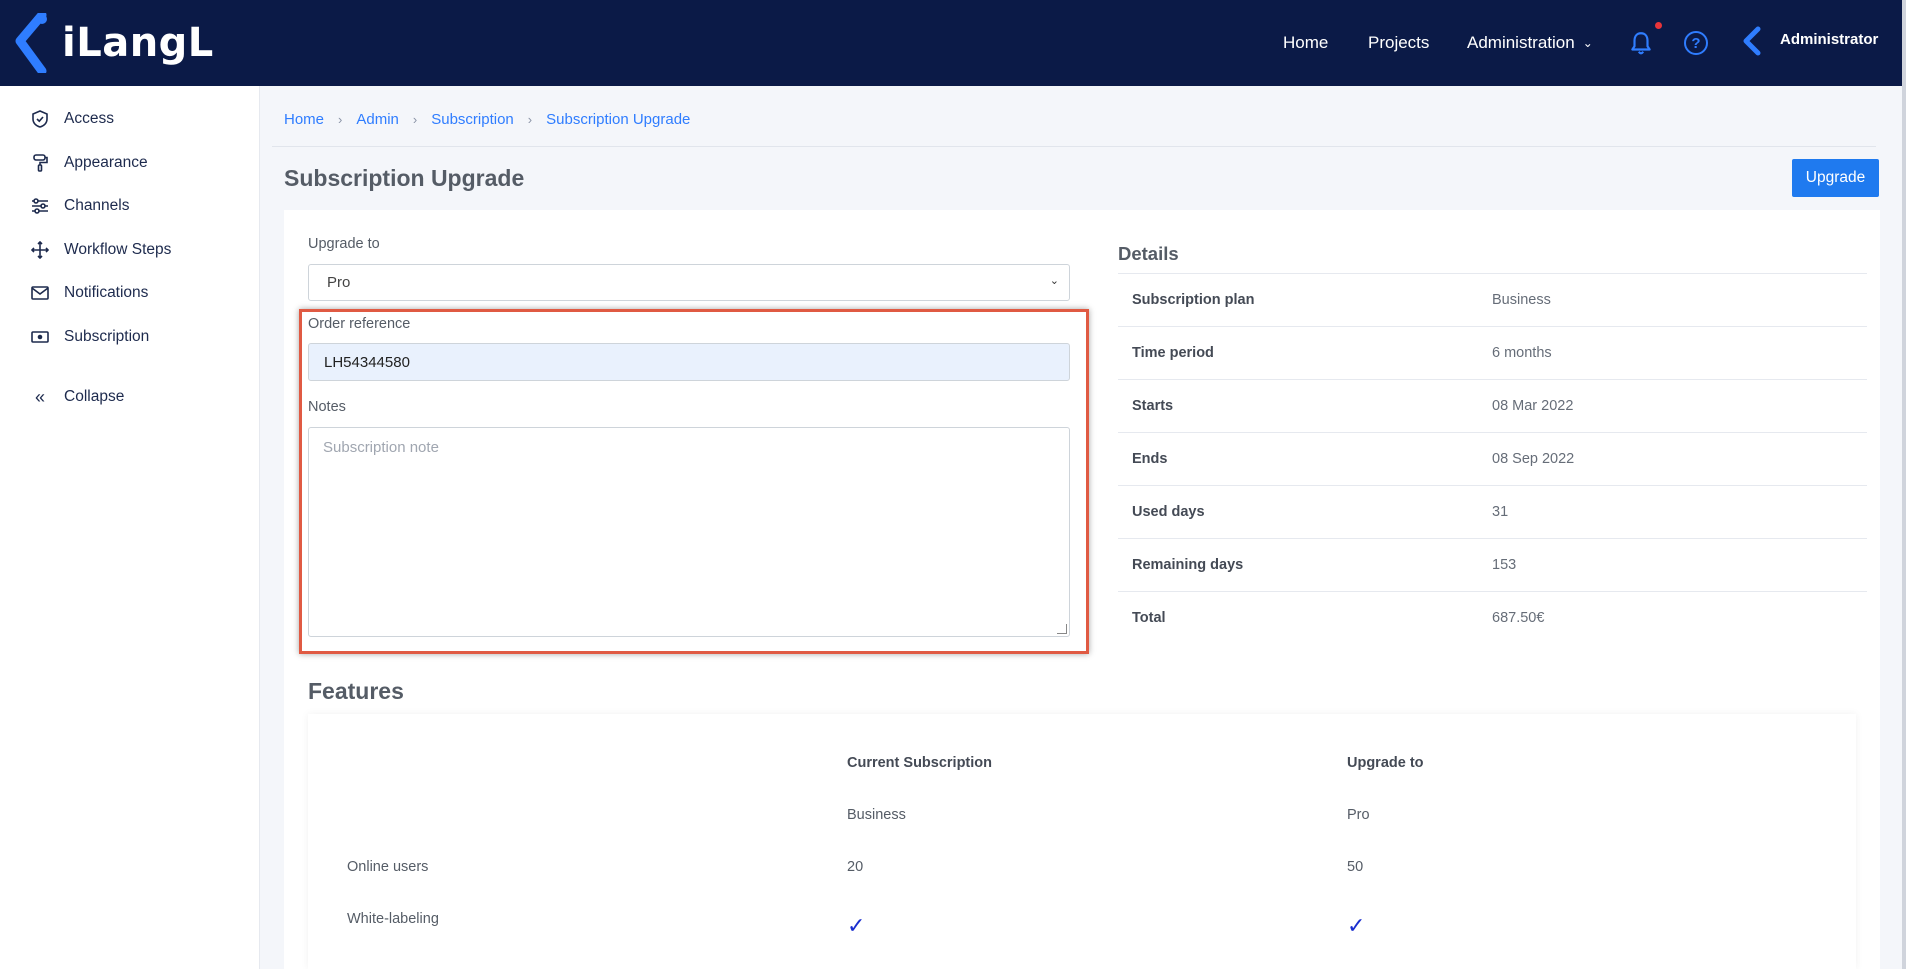  I want to click on nav-home: Home, so click(1305, 43).